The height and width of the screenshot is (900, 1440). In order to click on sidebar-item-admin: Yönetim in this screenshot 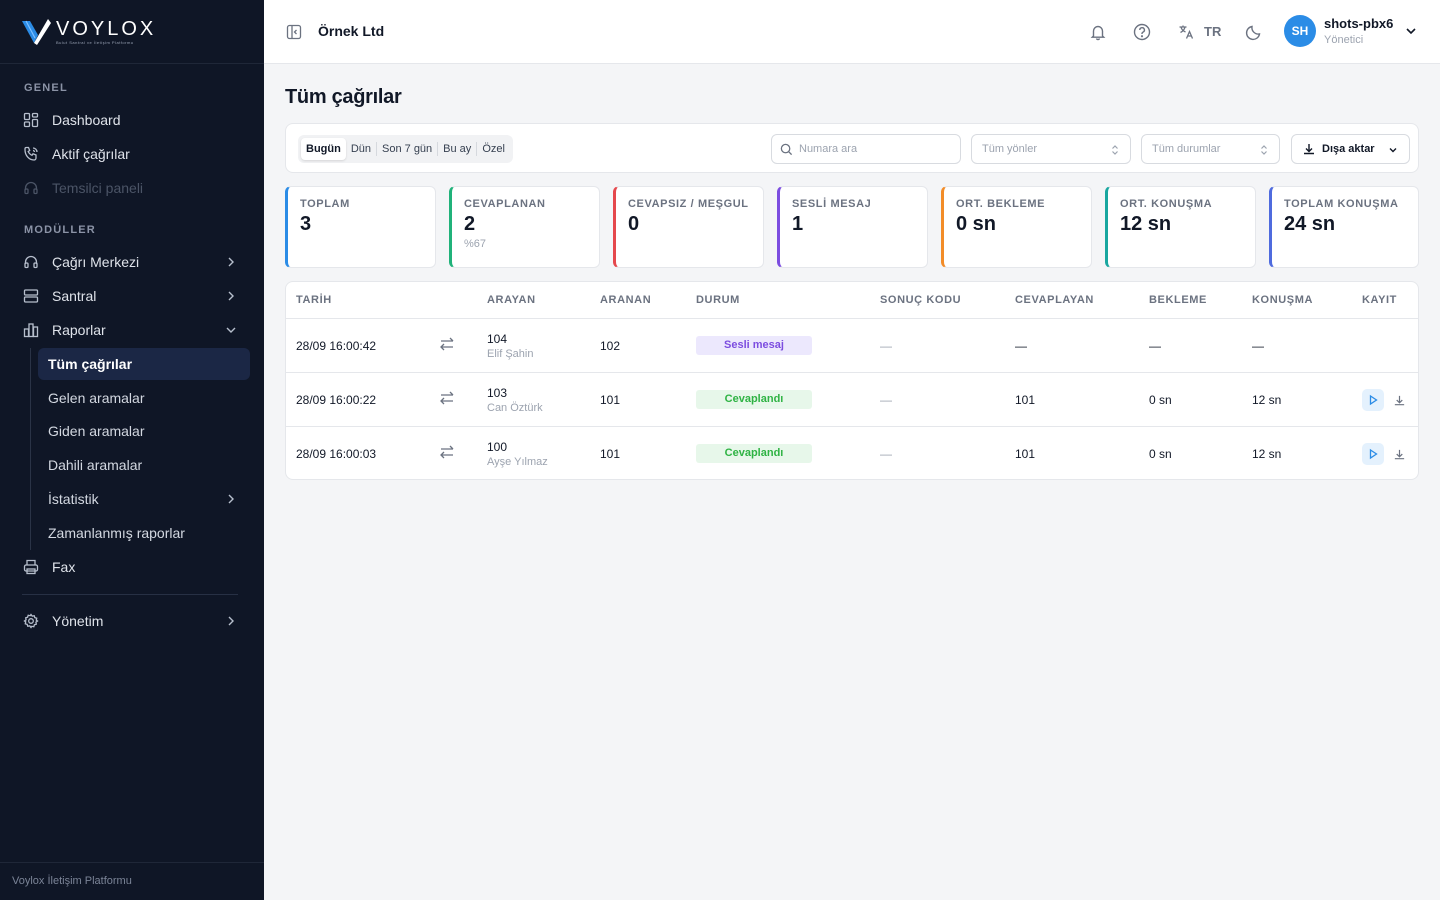, I will do `click(132, 621)`.